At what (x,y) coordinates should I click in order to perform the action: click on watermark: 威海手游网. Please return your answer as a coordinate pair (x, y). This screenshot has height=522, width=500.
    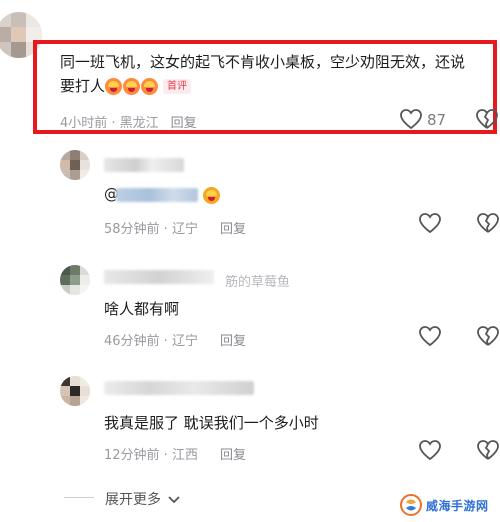
    Looking at the image, I should click on (448, 505).